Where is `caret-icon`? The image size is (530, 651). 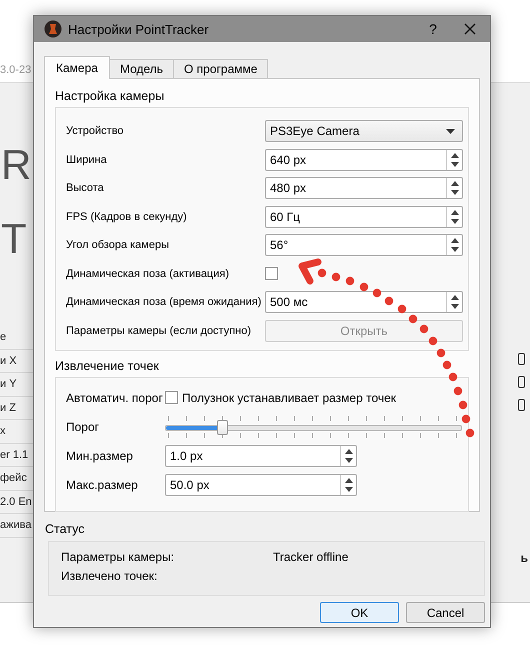 caret-icon is located at coordinates (450, 131).